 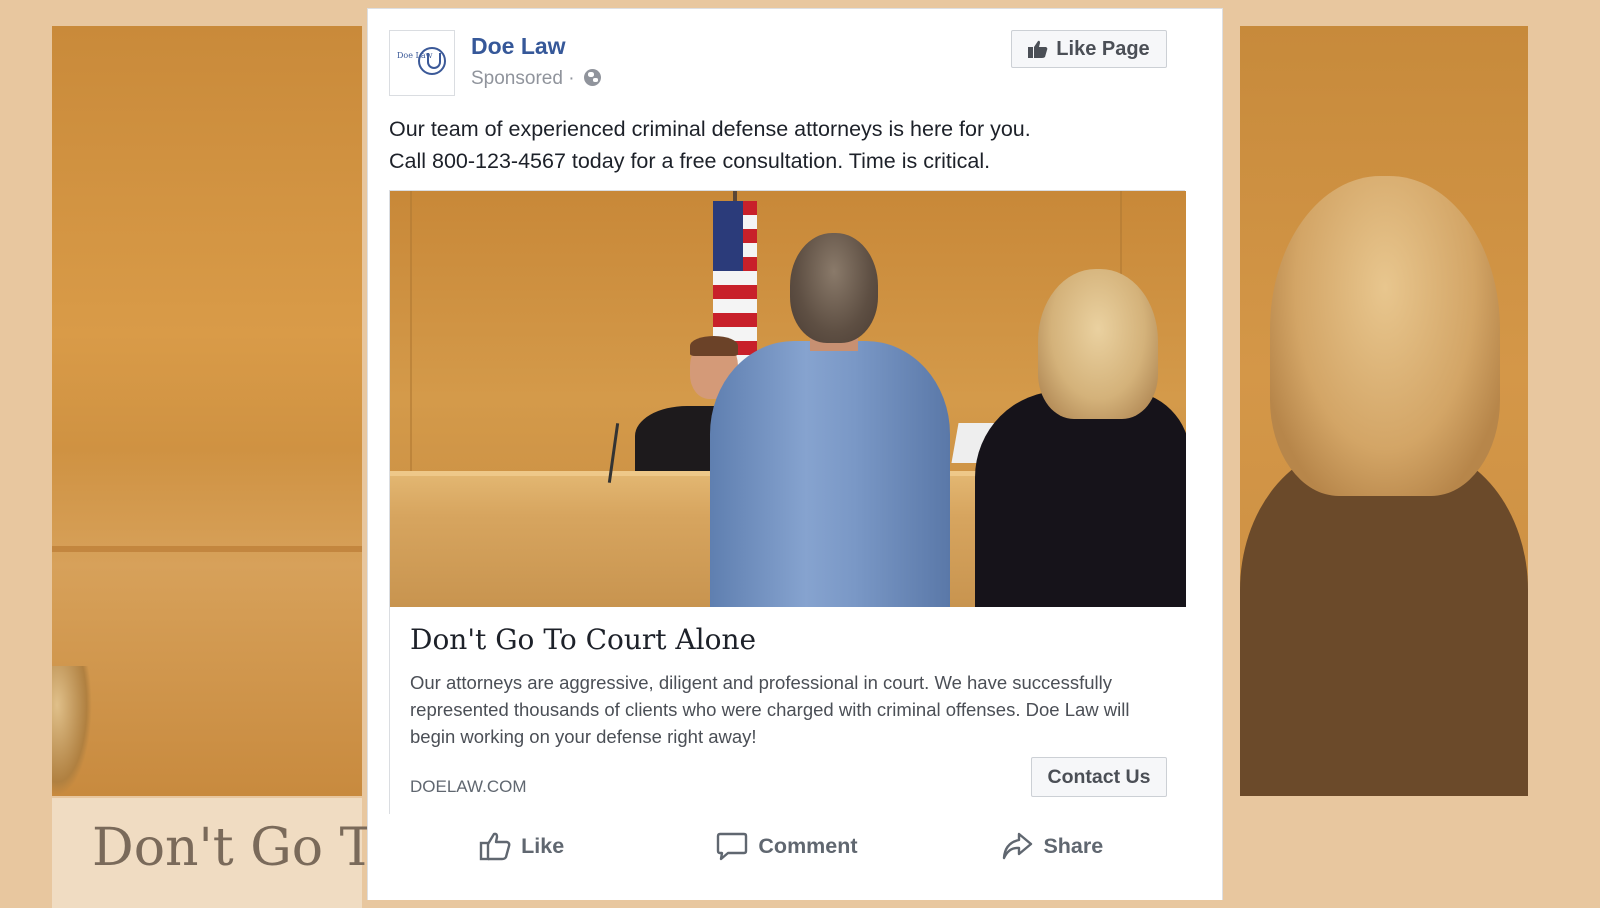 I want to click on like-label: Like, so click(x=543, y=845).